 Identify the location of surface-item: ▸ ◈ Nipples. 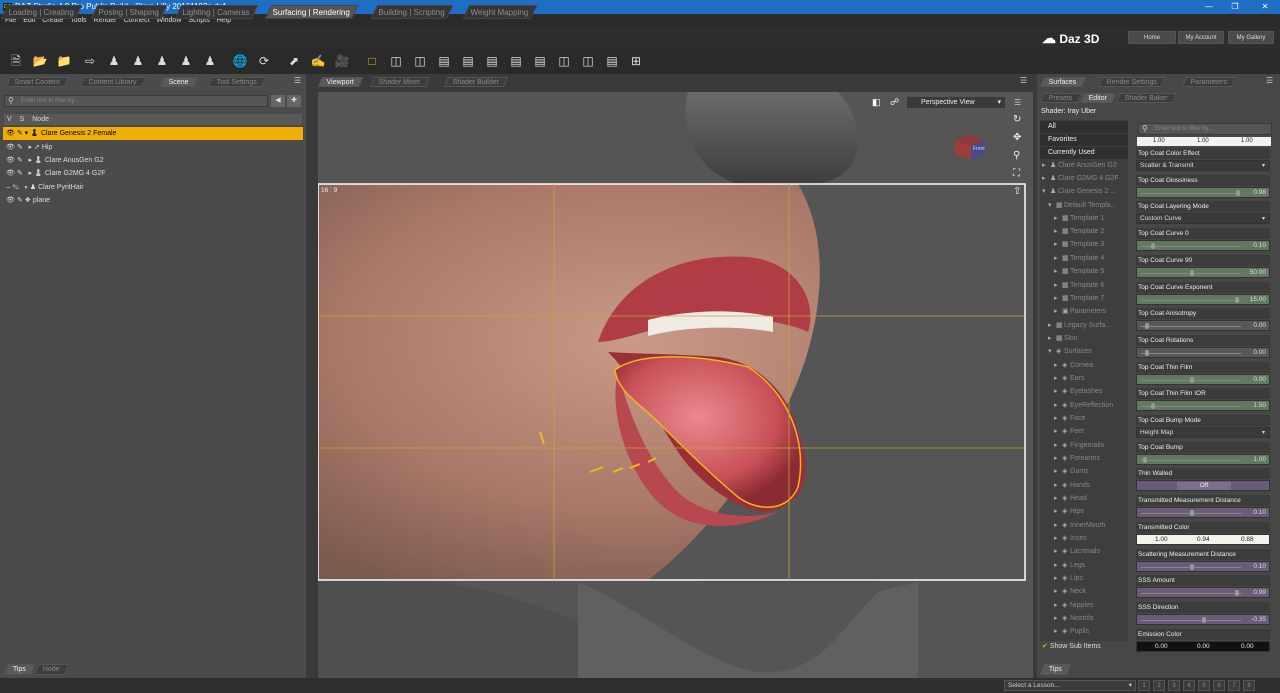
(1084, 606).